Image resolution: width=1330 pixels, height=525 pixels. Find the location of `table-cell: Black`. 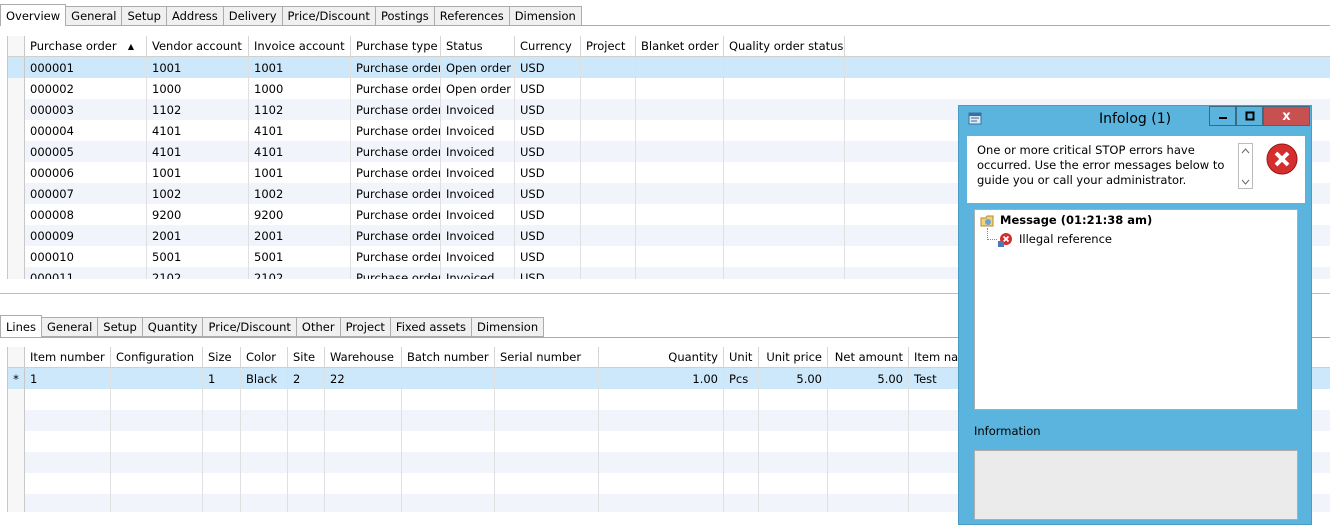

table-cell: Black is located at coordinates (264, 378).